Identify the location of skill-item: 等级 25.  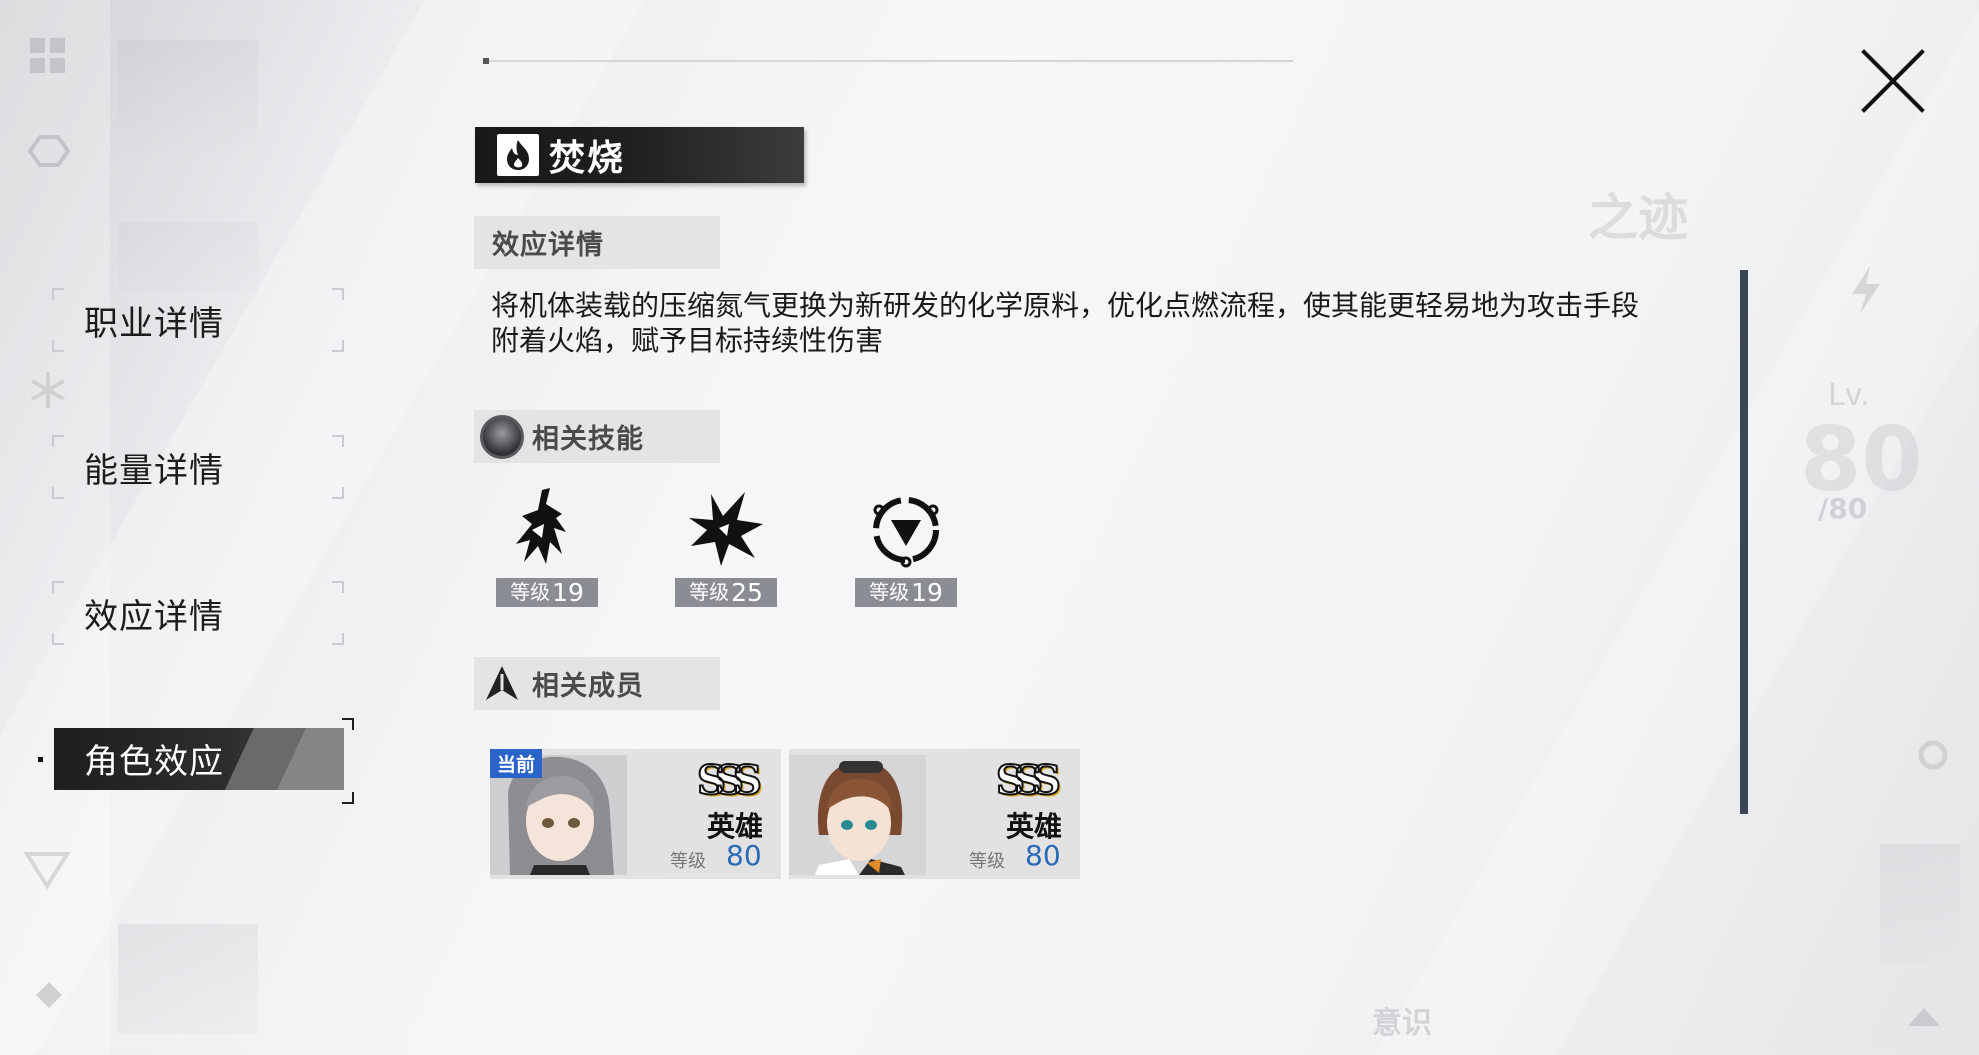
(726, 545).